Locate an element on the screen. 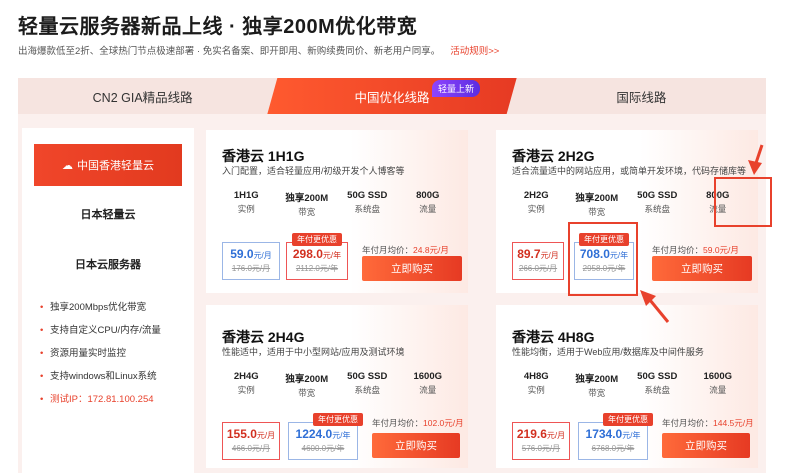  route-tabs: CN2 GIA精品线路 中国优化线路 国际线路 is located at coordinates (392, 96).